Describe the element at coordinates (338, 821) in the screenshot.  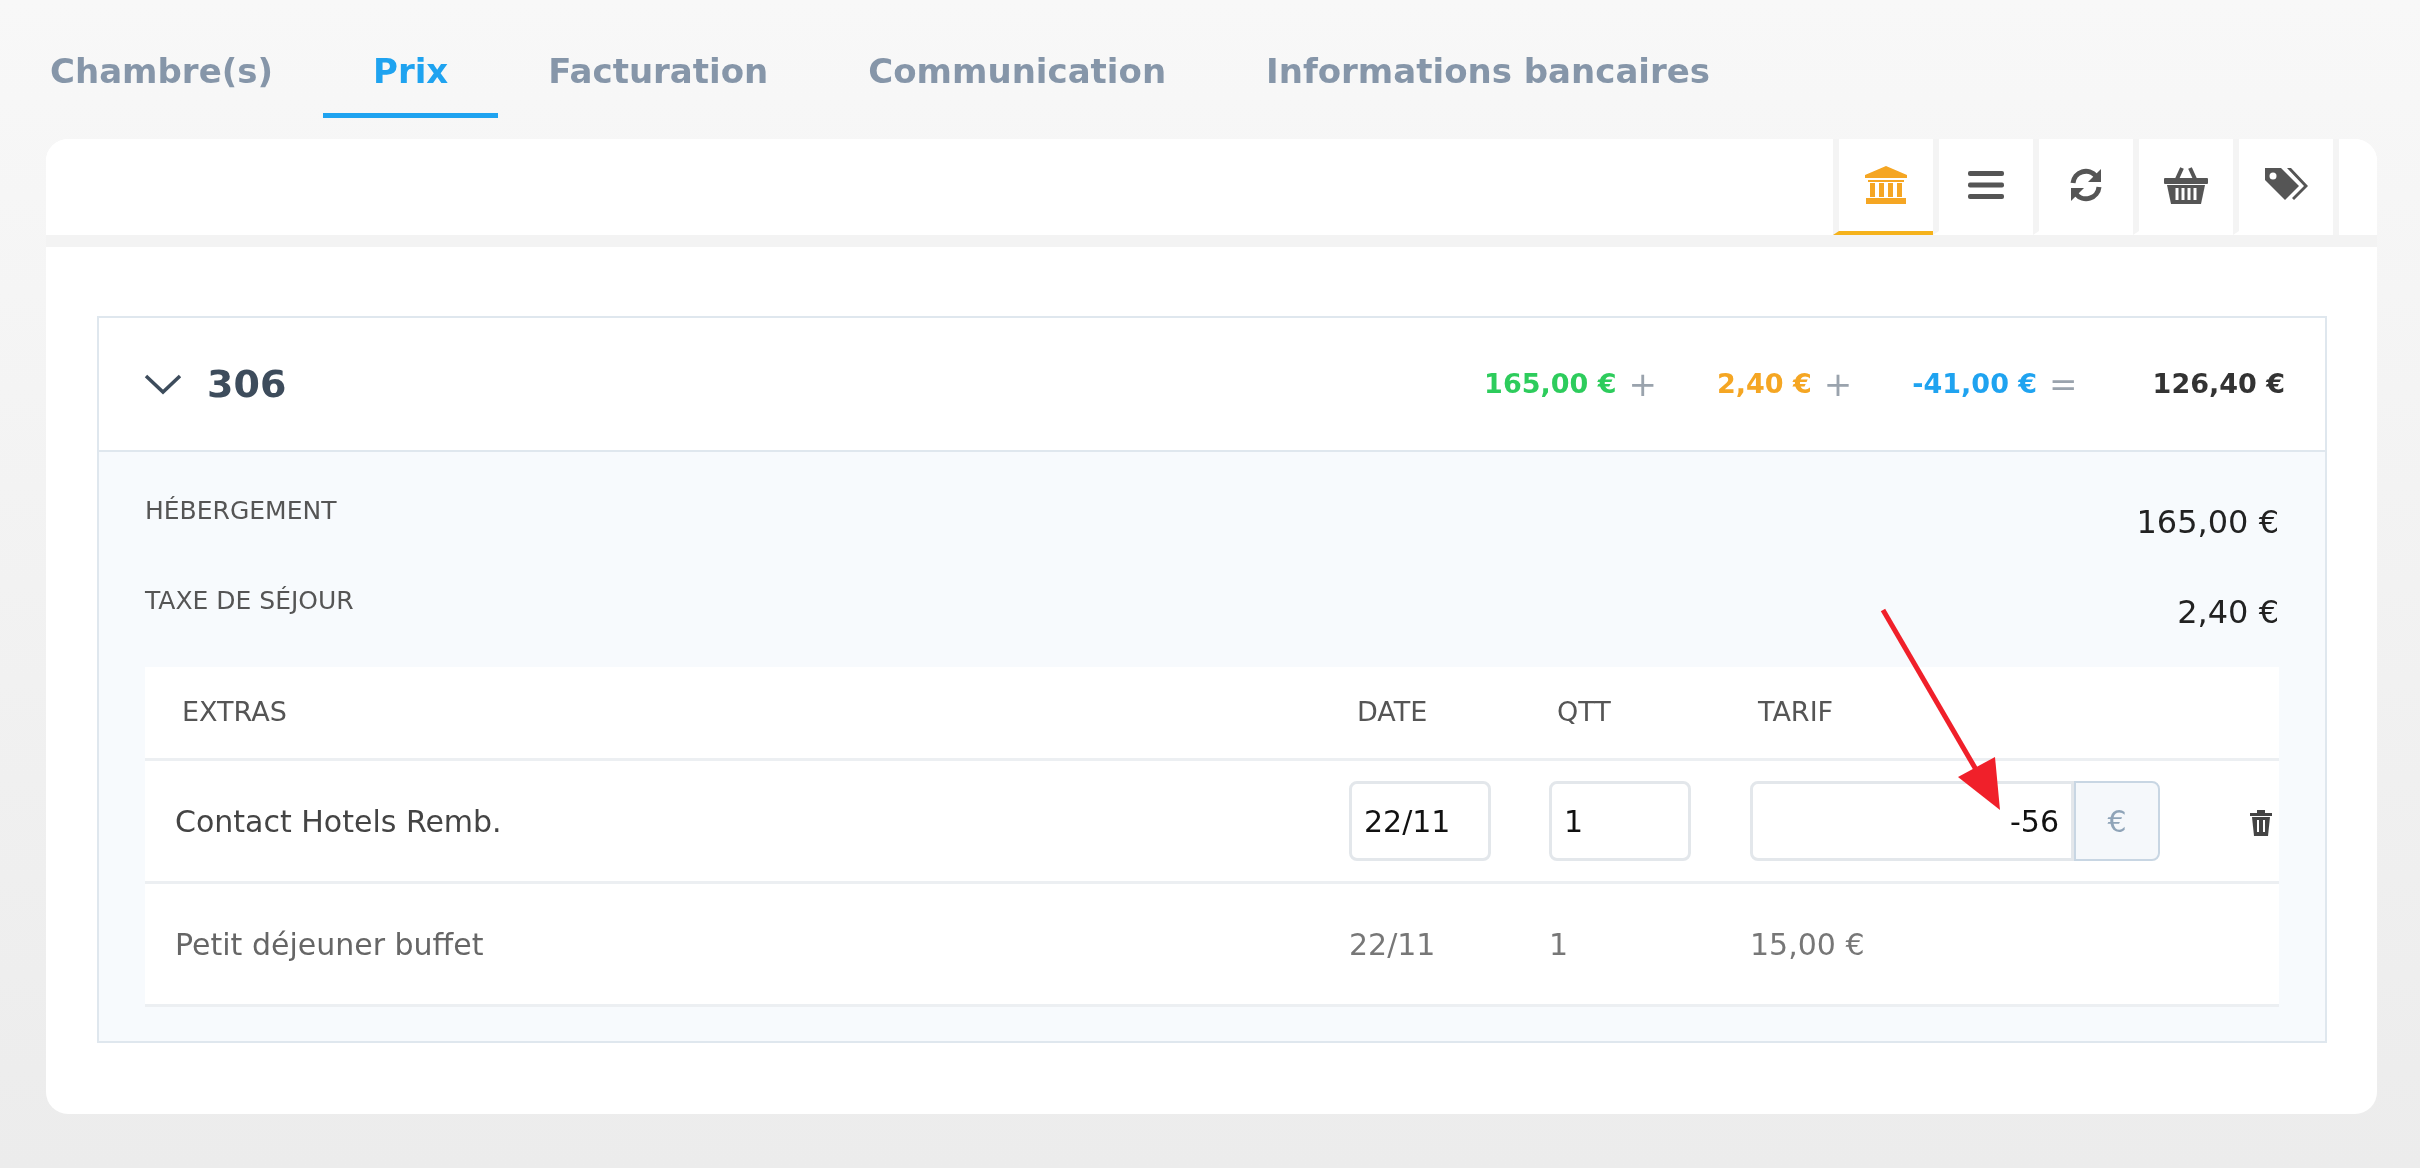
I see `extra-name: Contact Hotels Remb.` at that location.